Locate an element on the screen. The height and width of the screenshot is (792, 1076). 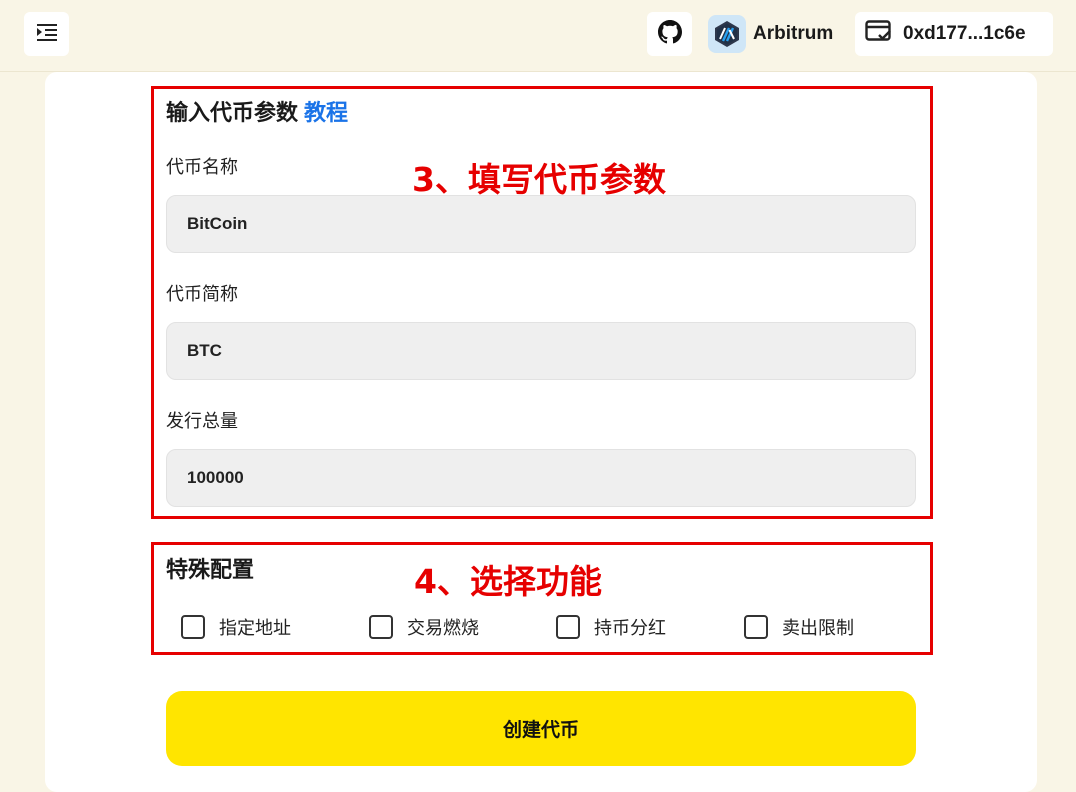
network-name: Arbitrum is located at coordinates (793, 33).